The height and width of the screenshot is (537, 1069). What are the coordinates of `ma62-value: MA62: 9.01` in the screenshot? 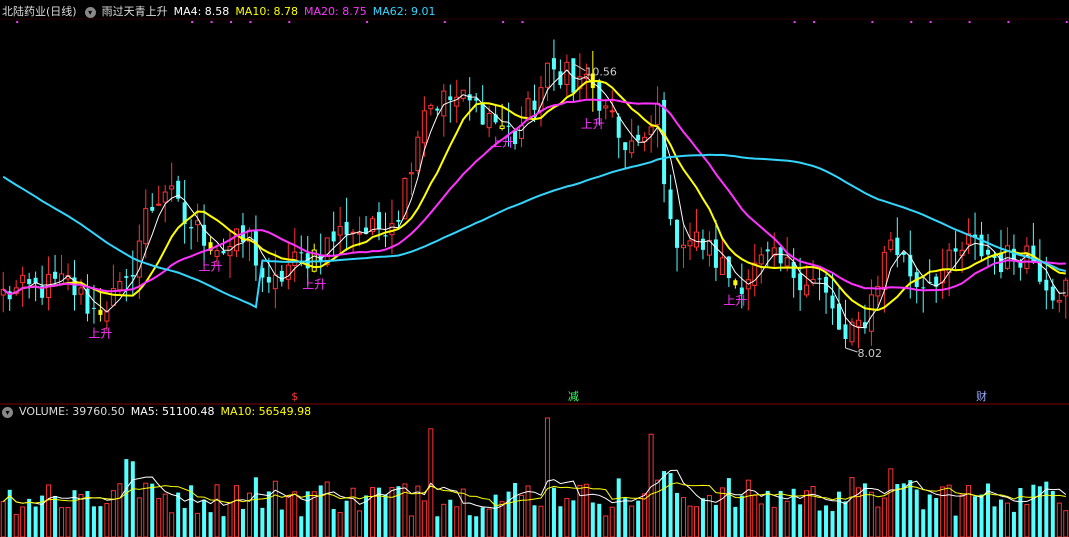 It's located at (404, 11).